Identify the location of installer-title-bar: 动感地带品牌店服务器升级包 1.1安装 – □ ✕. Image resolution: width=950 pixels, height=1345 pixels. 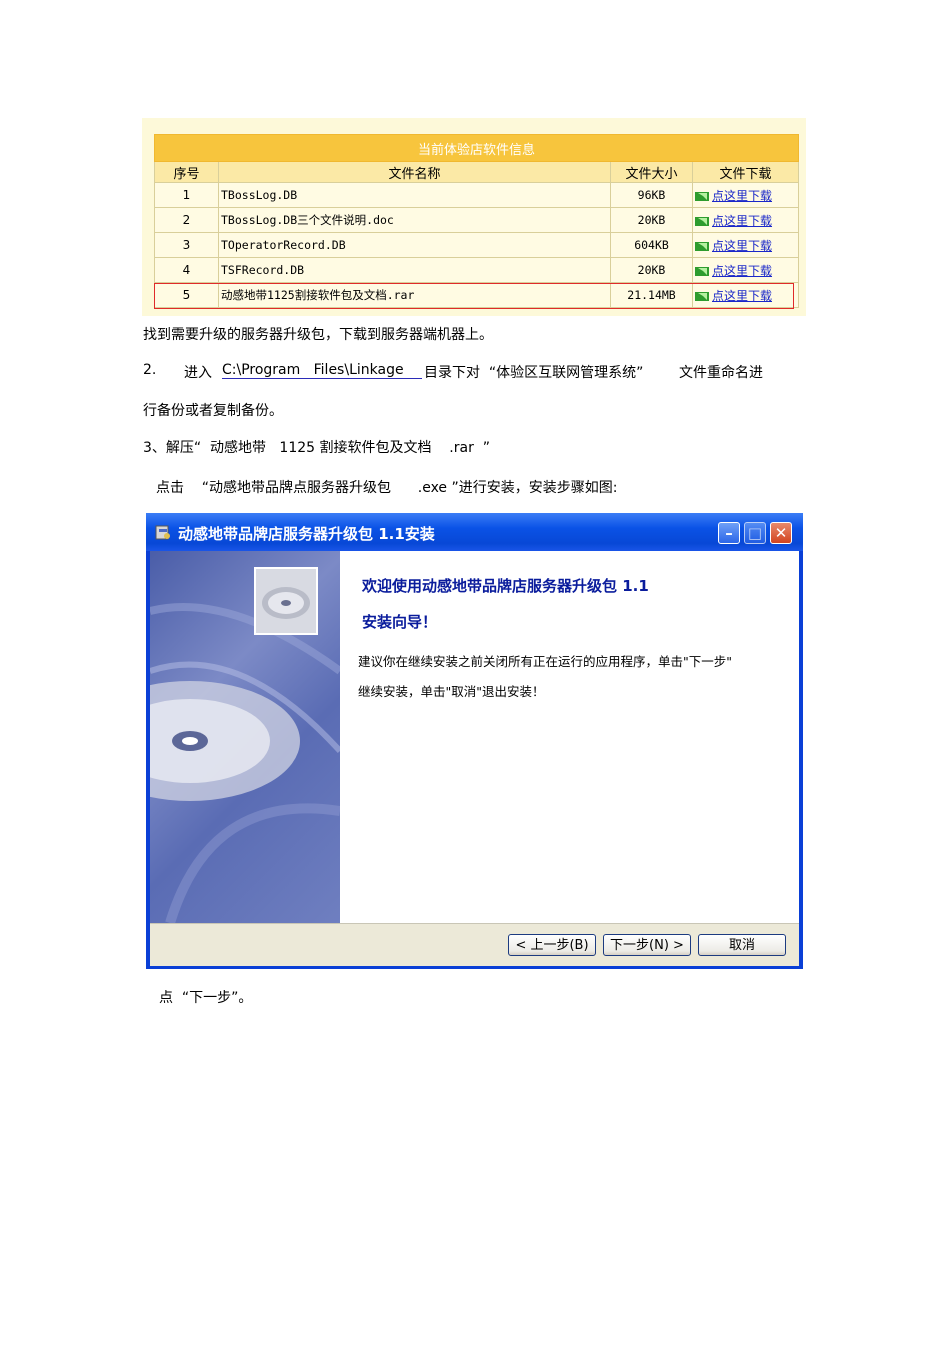
(474, 532).